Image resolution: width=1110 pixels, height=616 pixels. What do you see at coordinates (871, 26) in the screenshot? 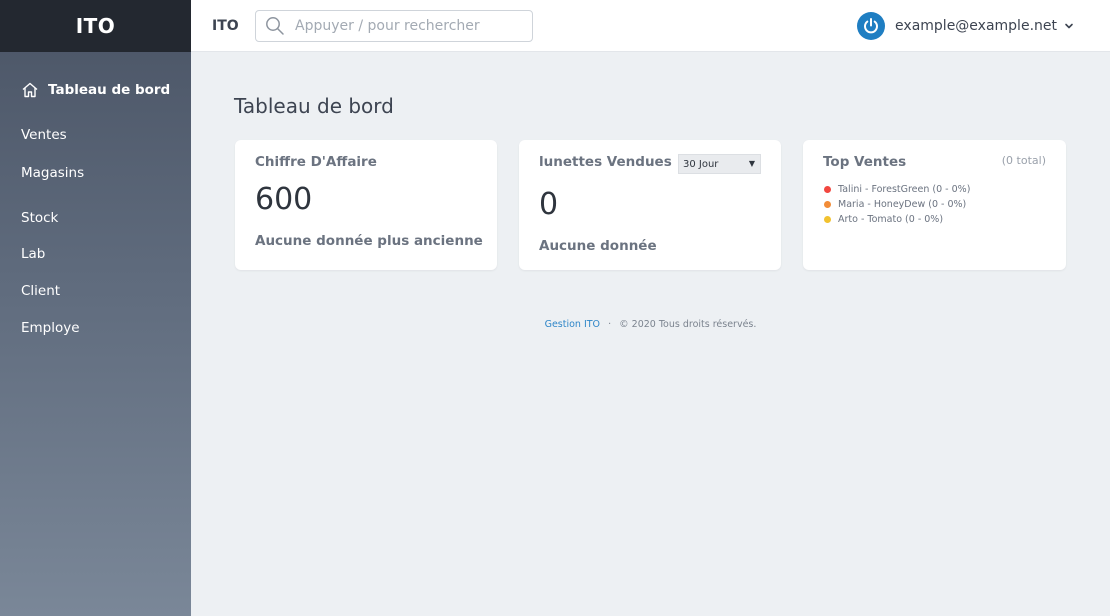
I see `power-icon` at bounding box center [871, 26].